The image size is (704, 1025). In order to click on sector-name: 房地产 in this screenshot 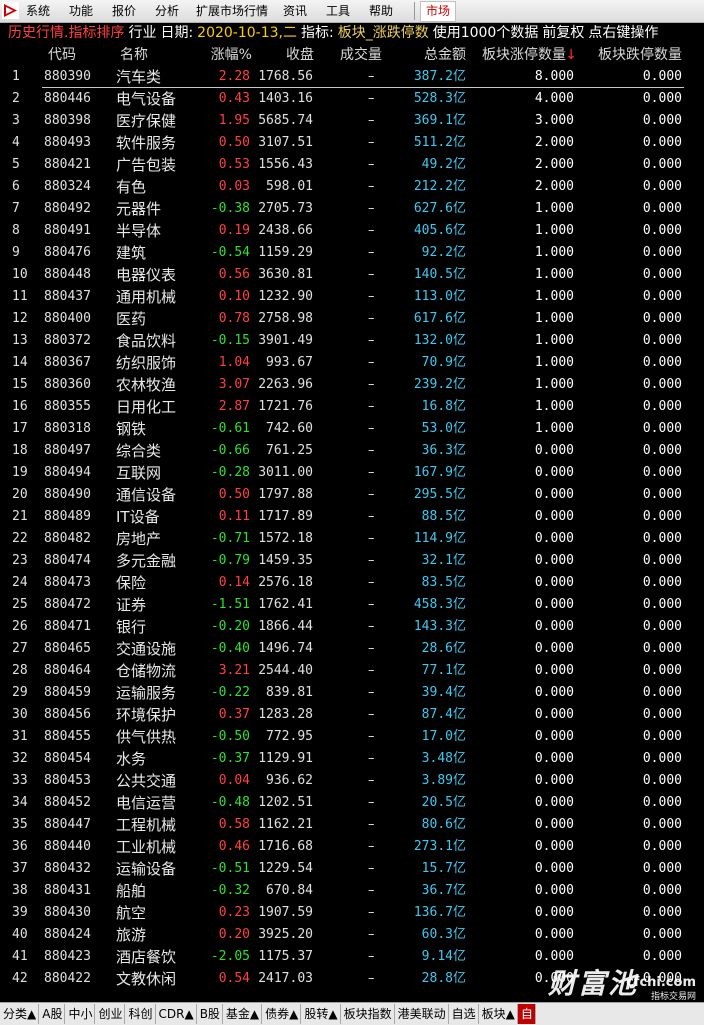, I will do `click(139, 539)`.